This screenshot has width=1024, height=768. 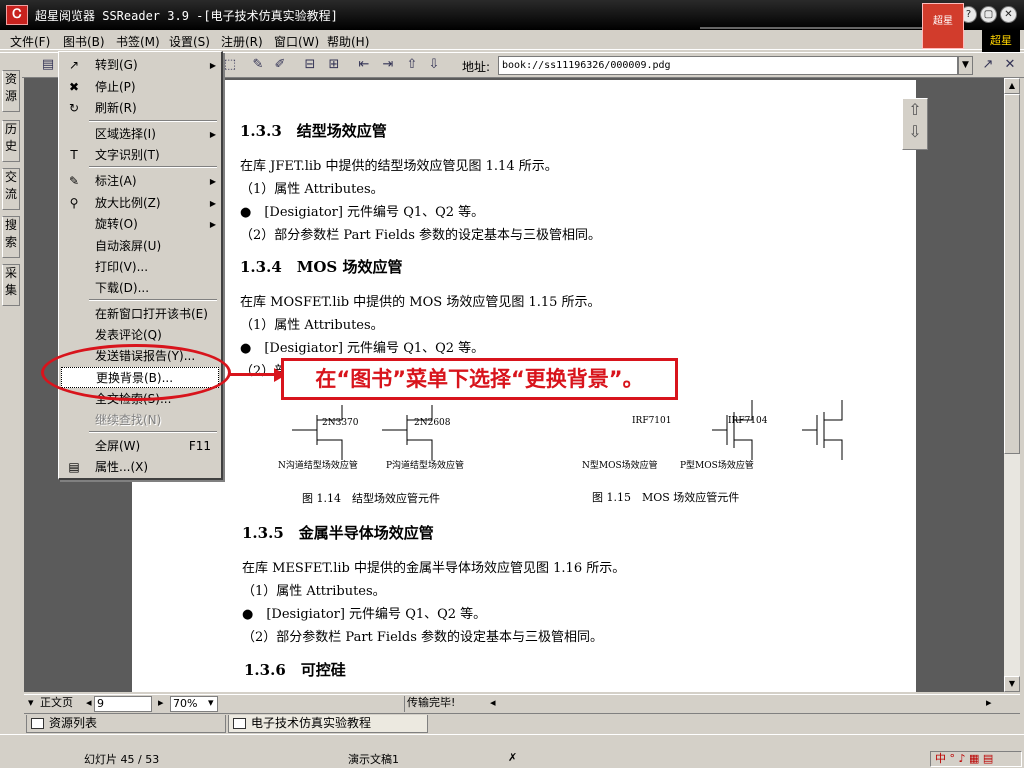 I want to click on toolbar-first-page-icon: ⇤, so click(x=364, y=65).